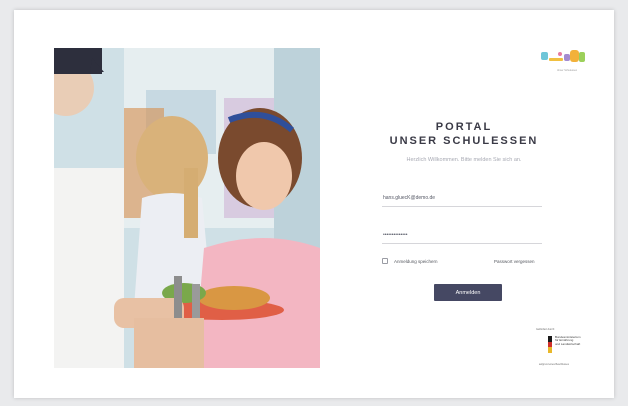  I want to click on federal-eagle-icon, so click(550, 344).